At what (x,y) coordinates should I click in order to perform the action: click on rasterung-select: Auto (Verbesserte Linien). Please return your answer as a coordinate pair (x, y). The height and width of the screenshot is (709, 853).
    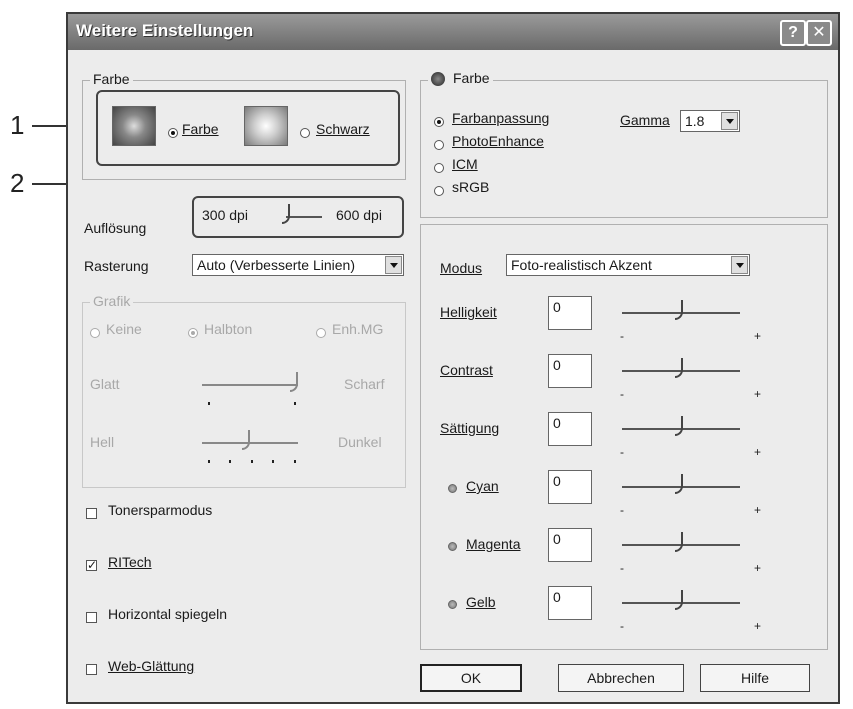
    Looking at the image, I should click on (298, 265).